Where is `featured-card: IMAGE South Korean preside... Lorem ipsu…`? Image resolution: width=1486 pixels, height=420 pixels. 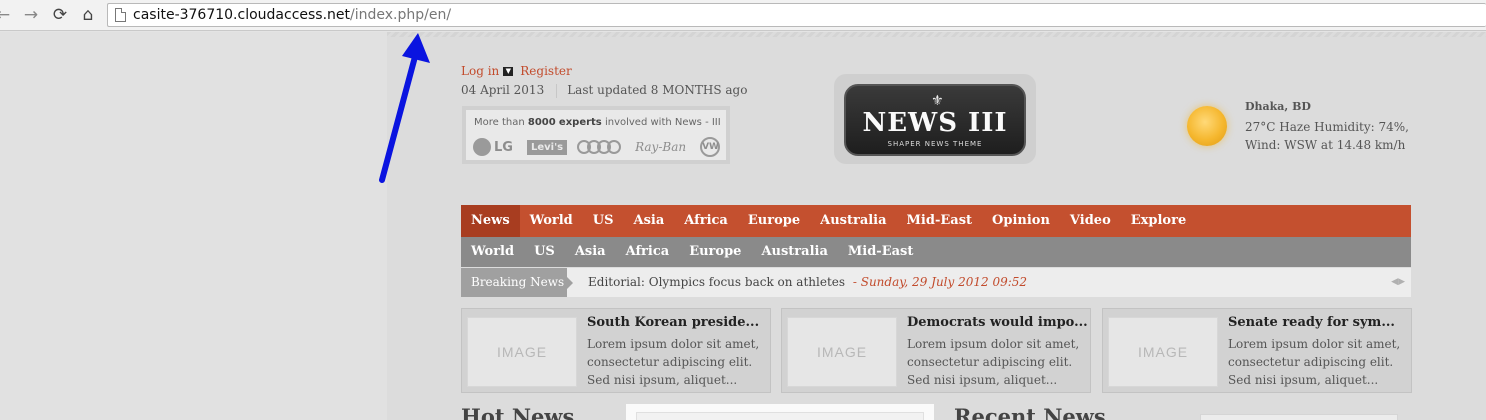
featured-card: IMAGE South Korean preside... Lorem ipsu… is located at coordinates (616, 350).